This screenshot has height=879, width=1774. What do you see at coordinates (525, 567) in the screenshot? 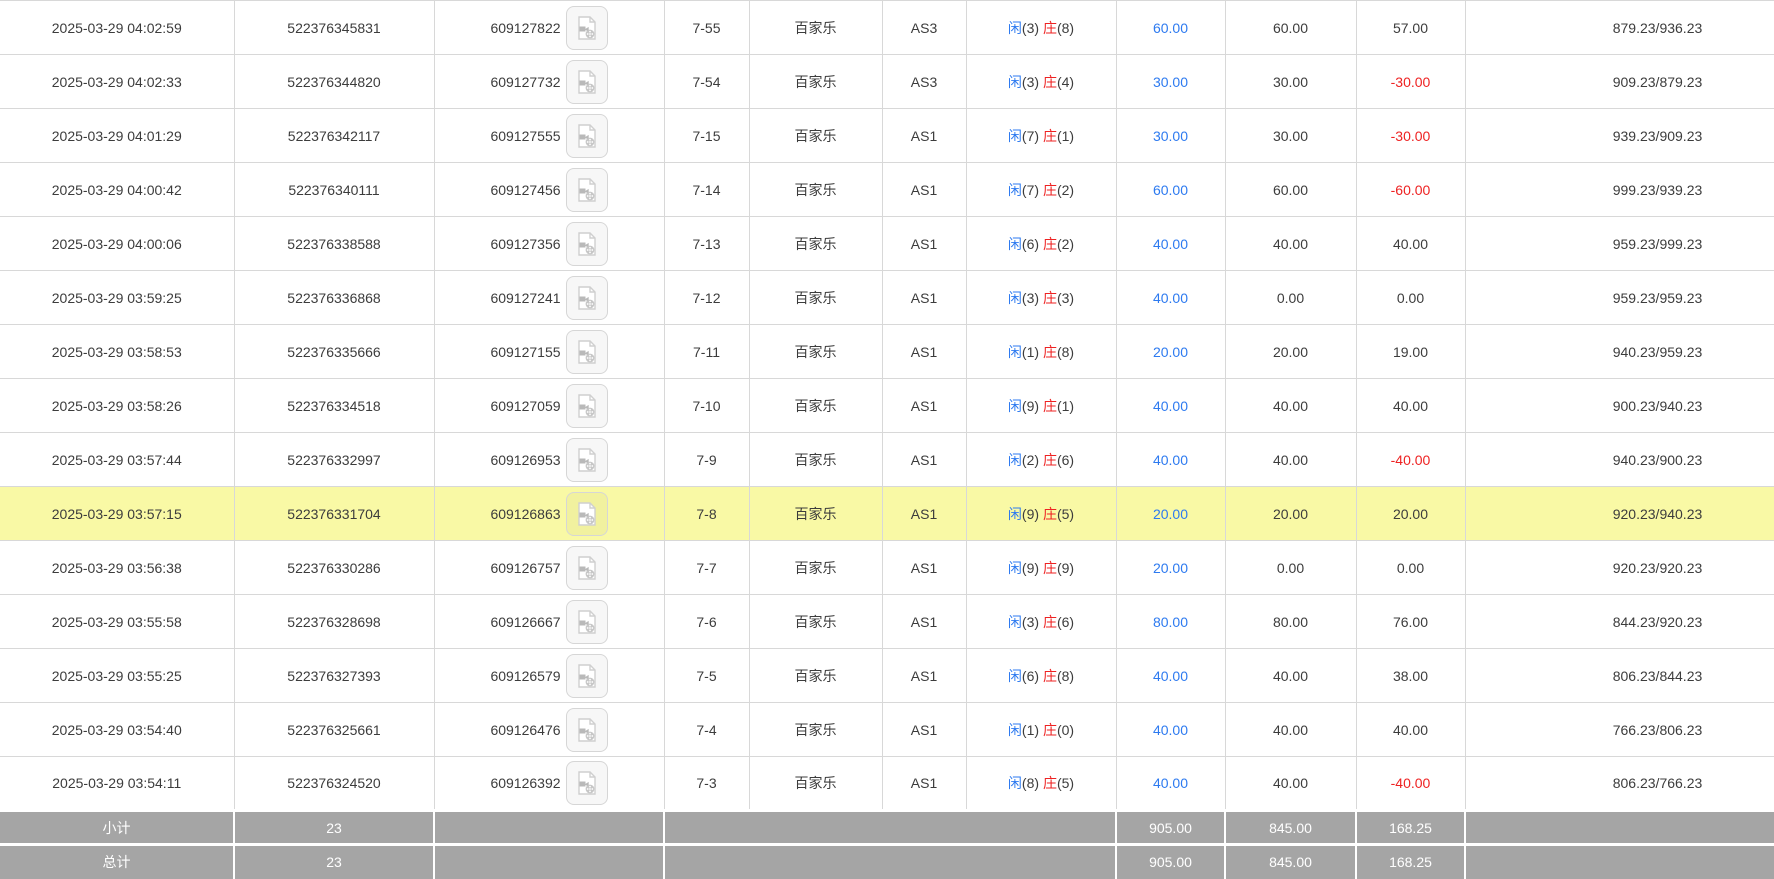
I see `game-number-text: 609126757` at bounding box center [525, 567].